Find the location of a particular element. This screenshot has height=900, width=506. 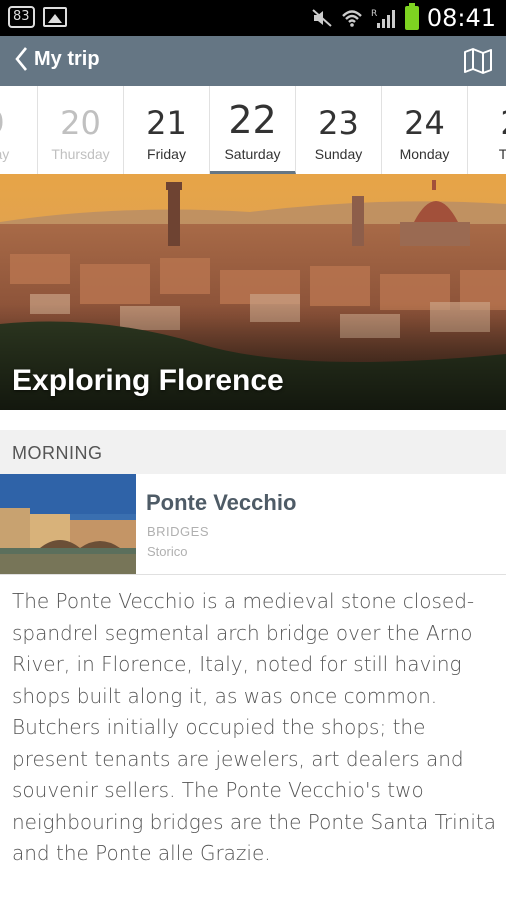

back-button: My trip is located at coordinates (57, 59).